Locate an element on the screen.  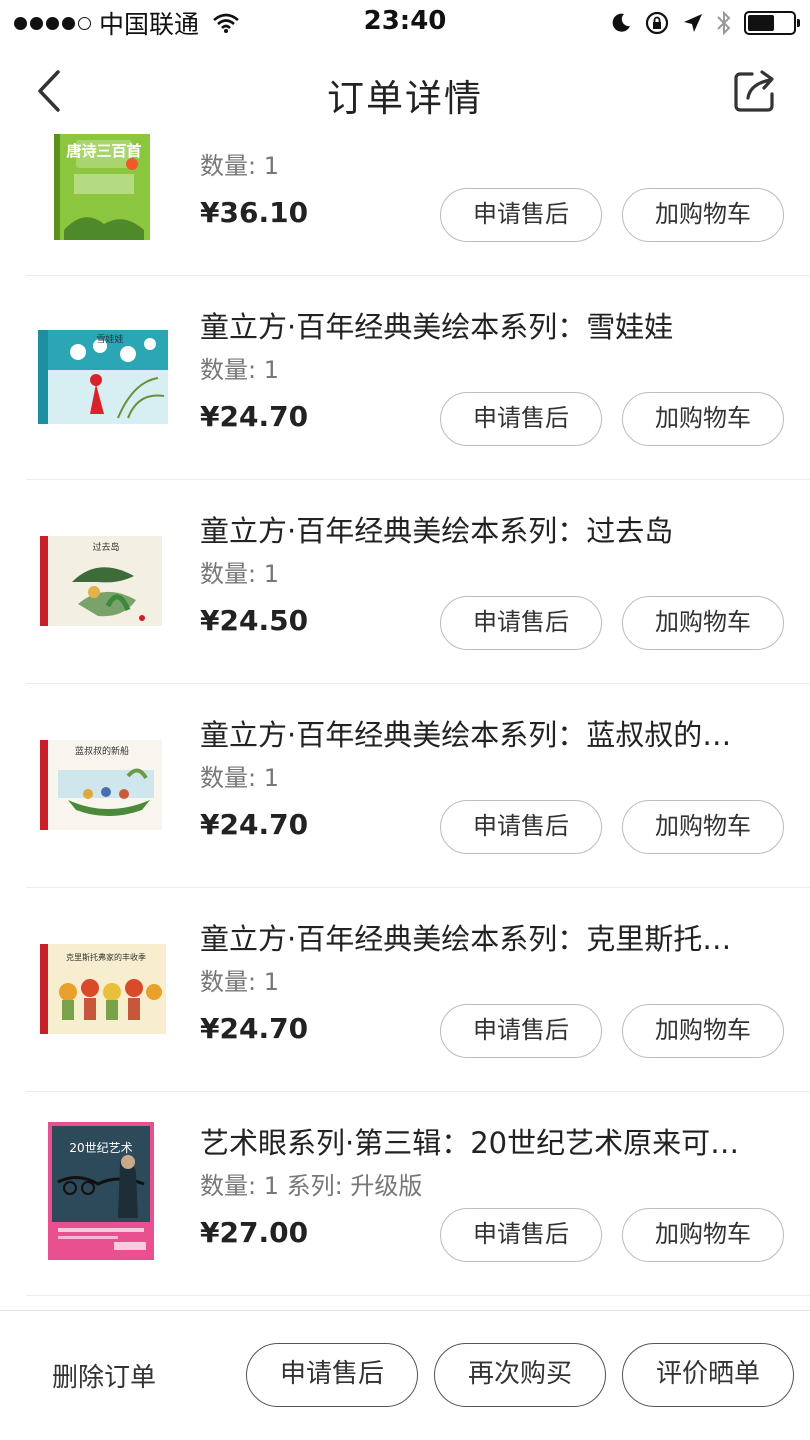
buy-again-button: 再次购买 is located at coordinates (520, 1375).